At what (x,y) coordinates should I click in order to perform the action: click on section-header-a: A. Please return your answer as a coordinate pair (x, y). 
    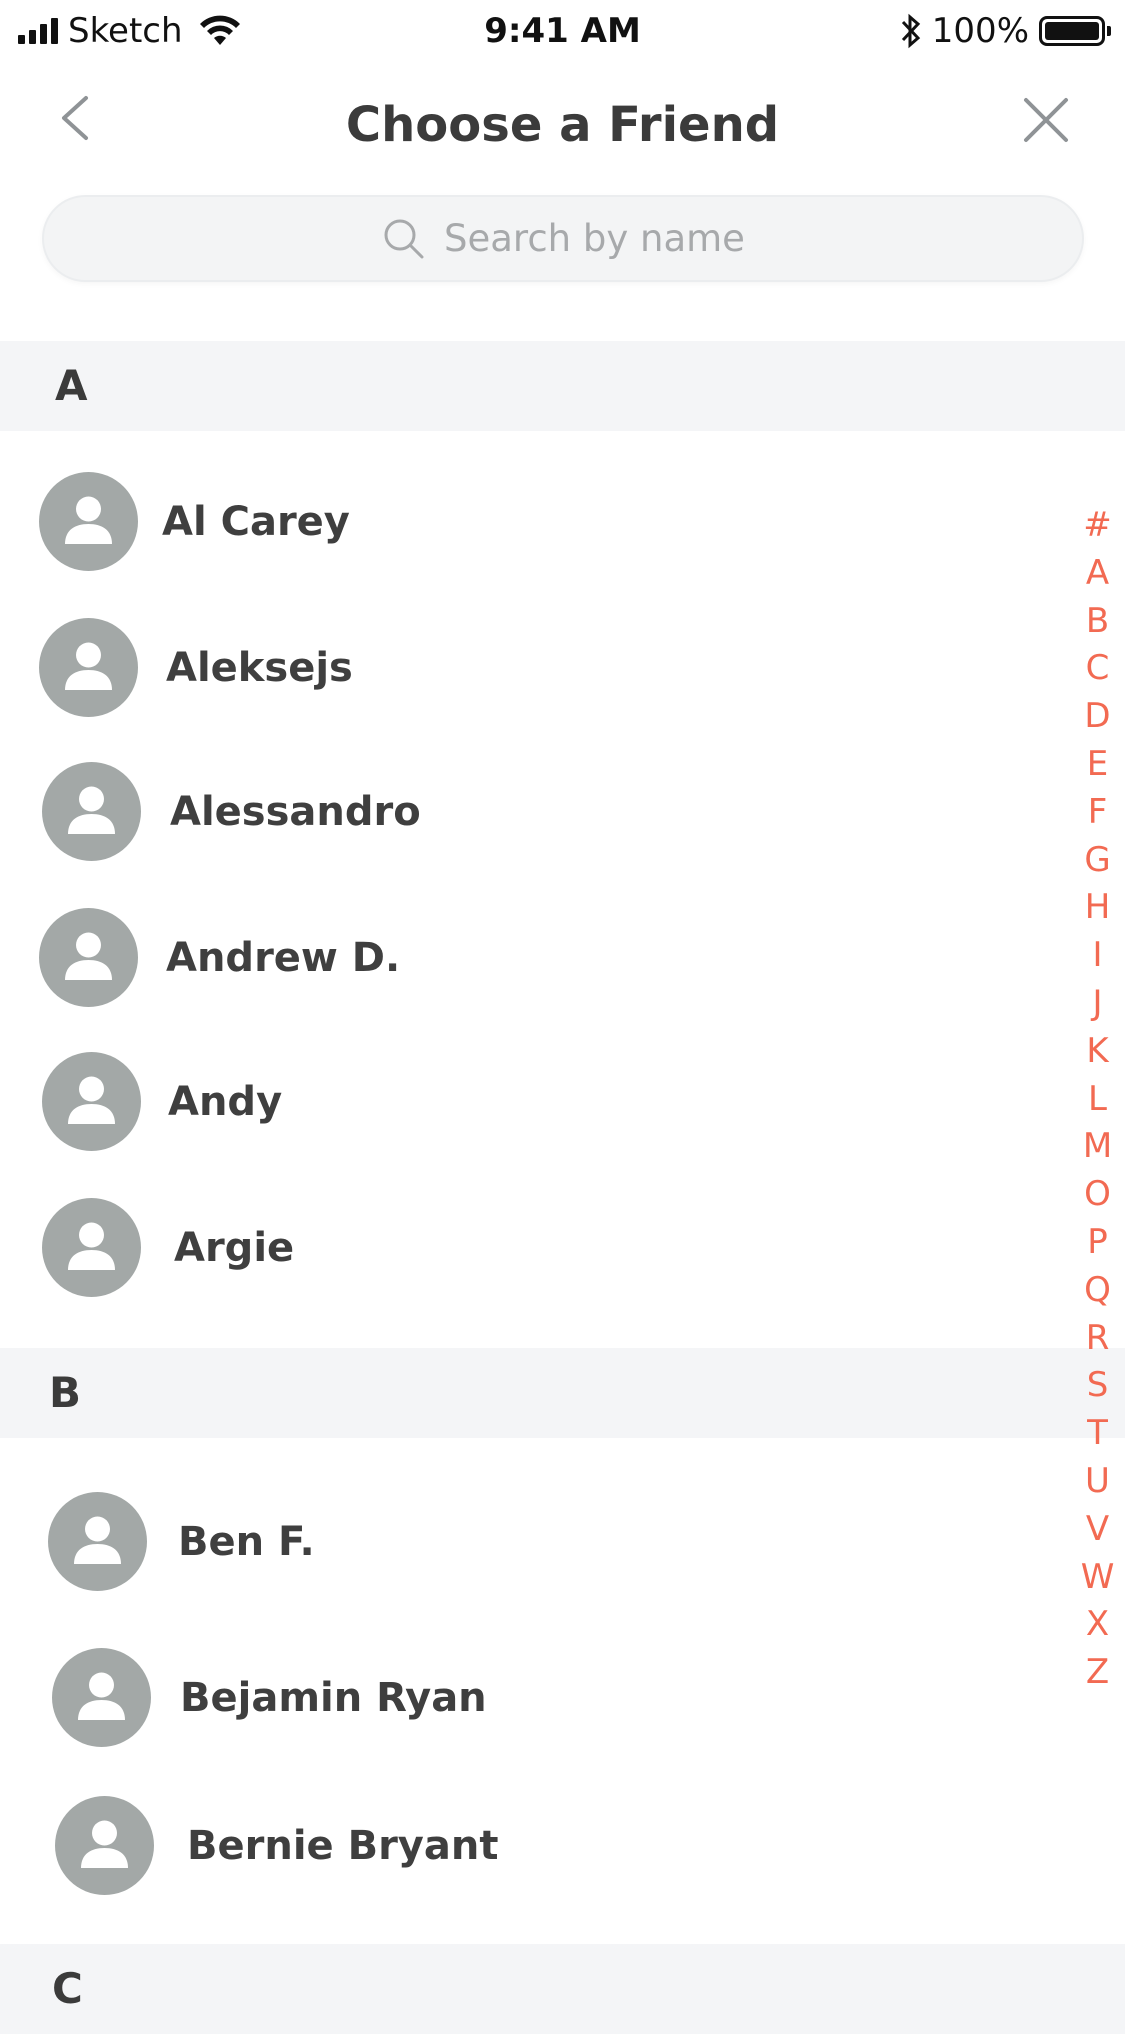
    Looking at the image, I should click on (562, 386).